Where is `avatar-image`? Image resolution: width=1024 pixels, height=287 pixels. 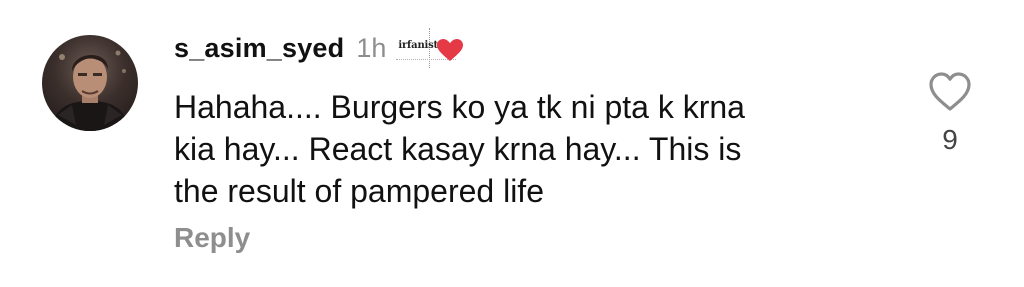
avatar-image is located at coordinates (90, 90).